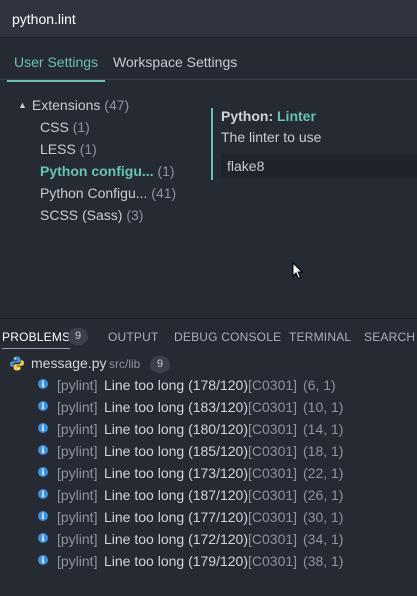  Describe the element at coordinates (323, 407) in the screenshot. I see `problem-position: (10, 1)` at that location.